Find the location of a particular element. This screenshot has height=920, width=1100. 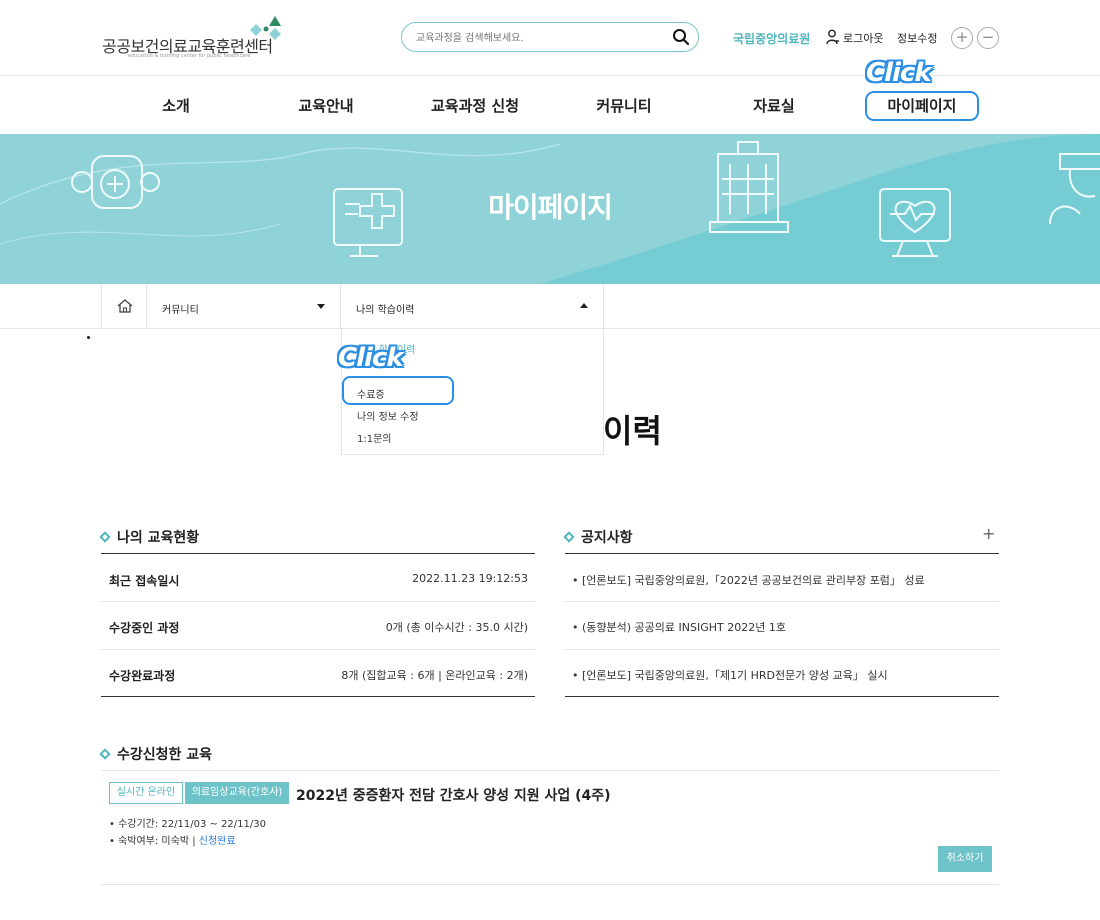

search-box is located at coordinates (550, 37).